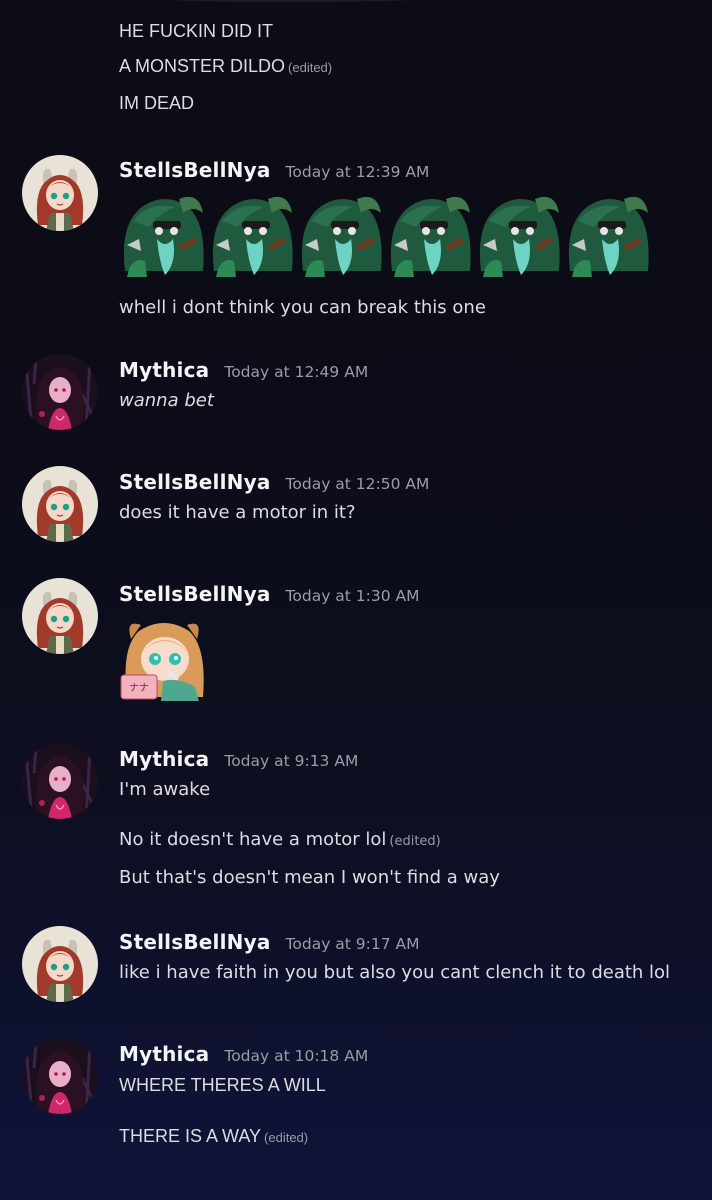  I want to click on emoji-row, so click(410, 235).